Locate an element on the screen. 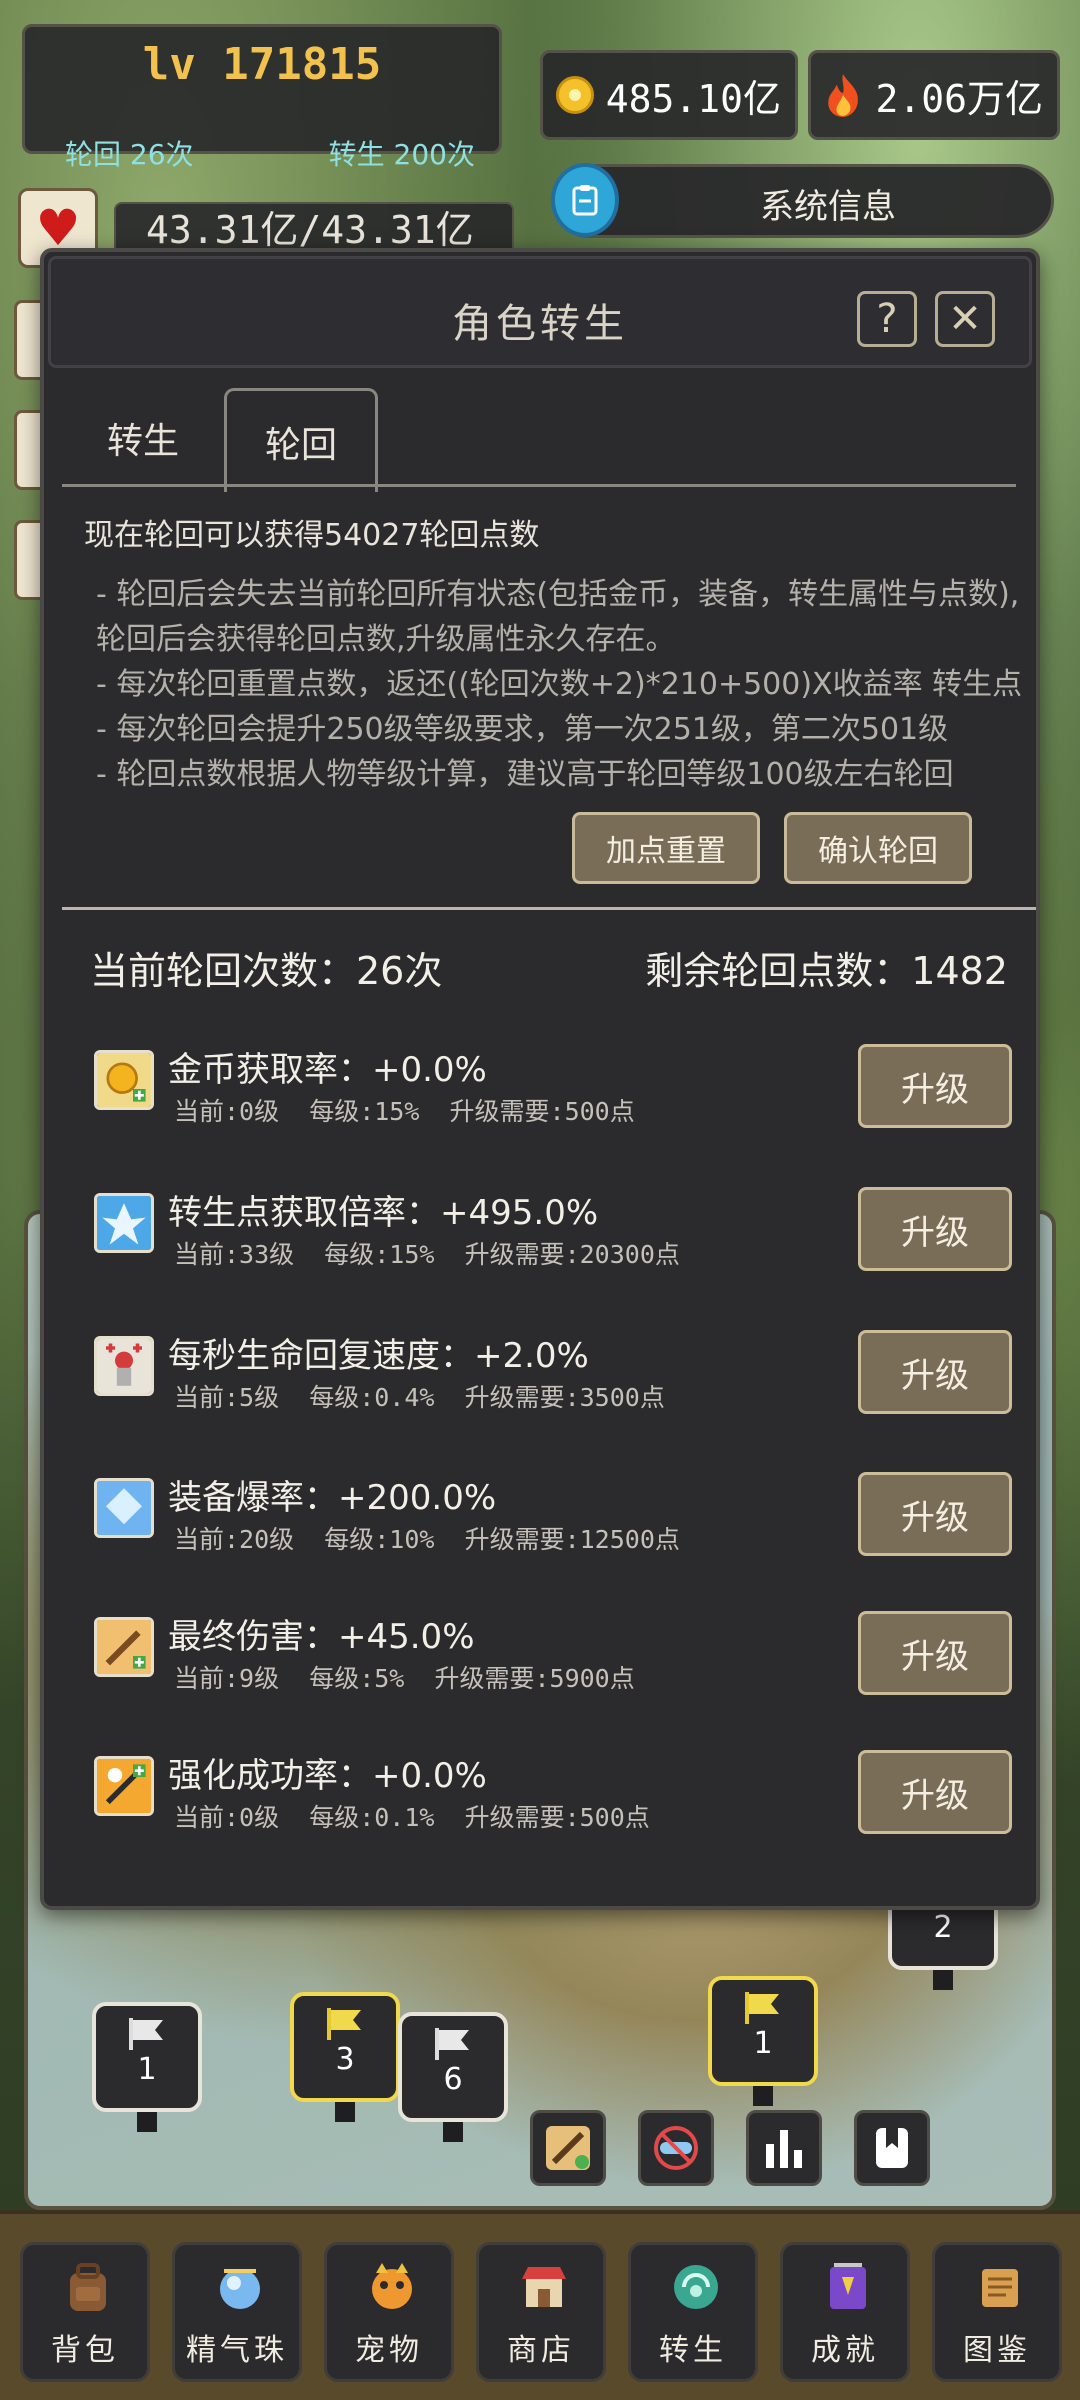  help-button: ? is located at coordinates (887, 319).